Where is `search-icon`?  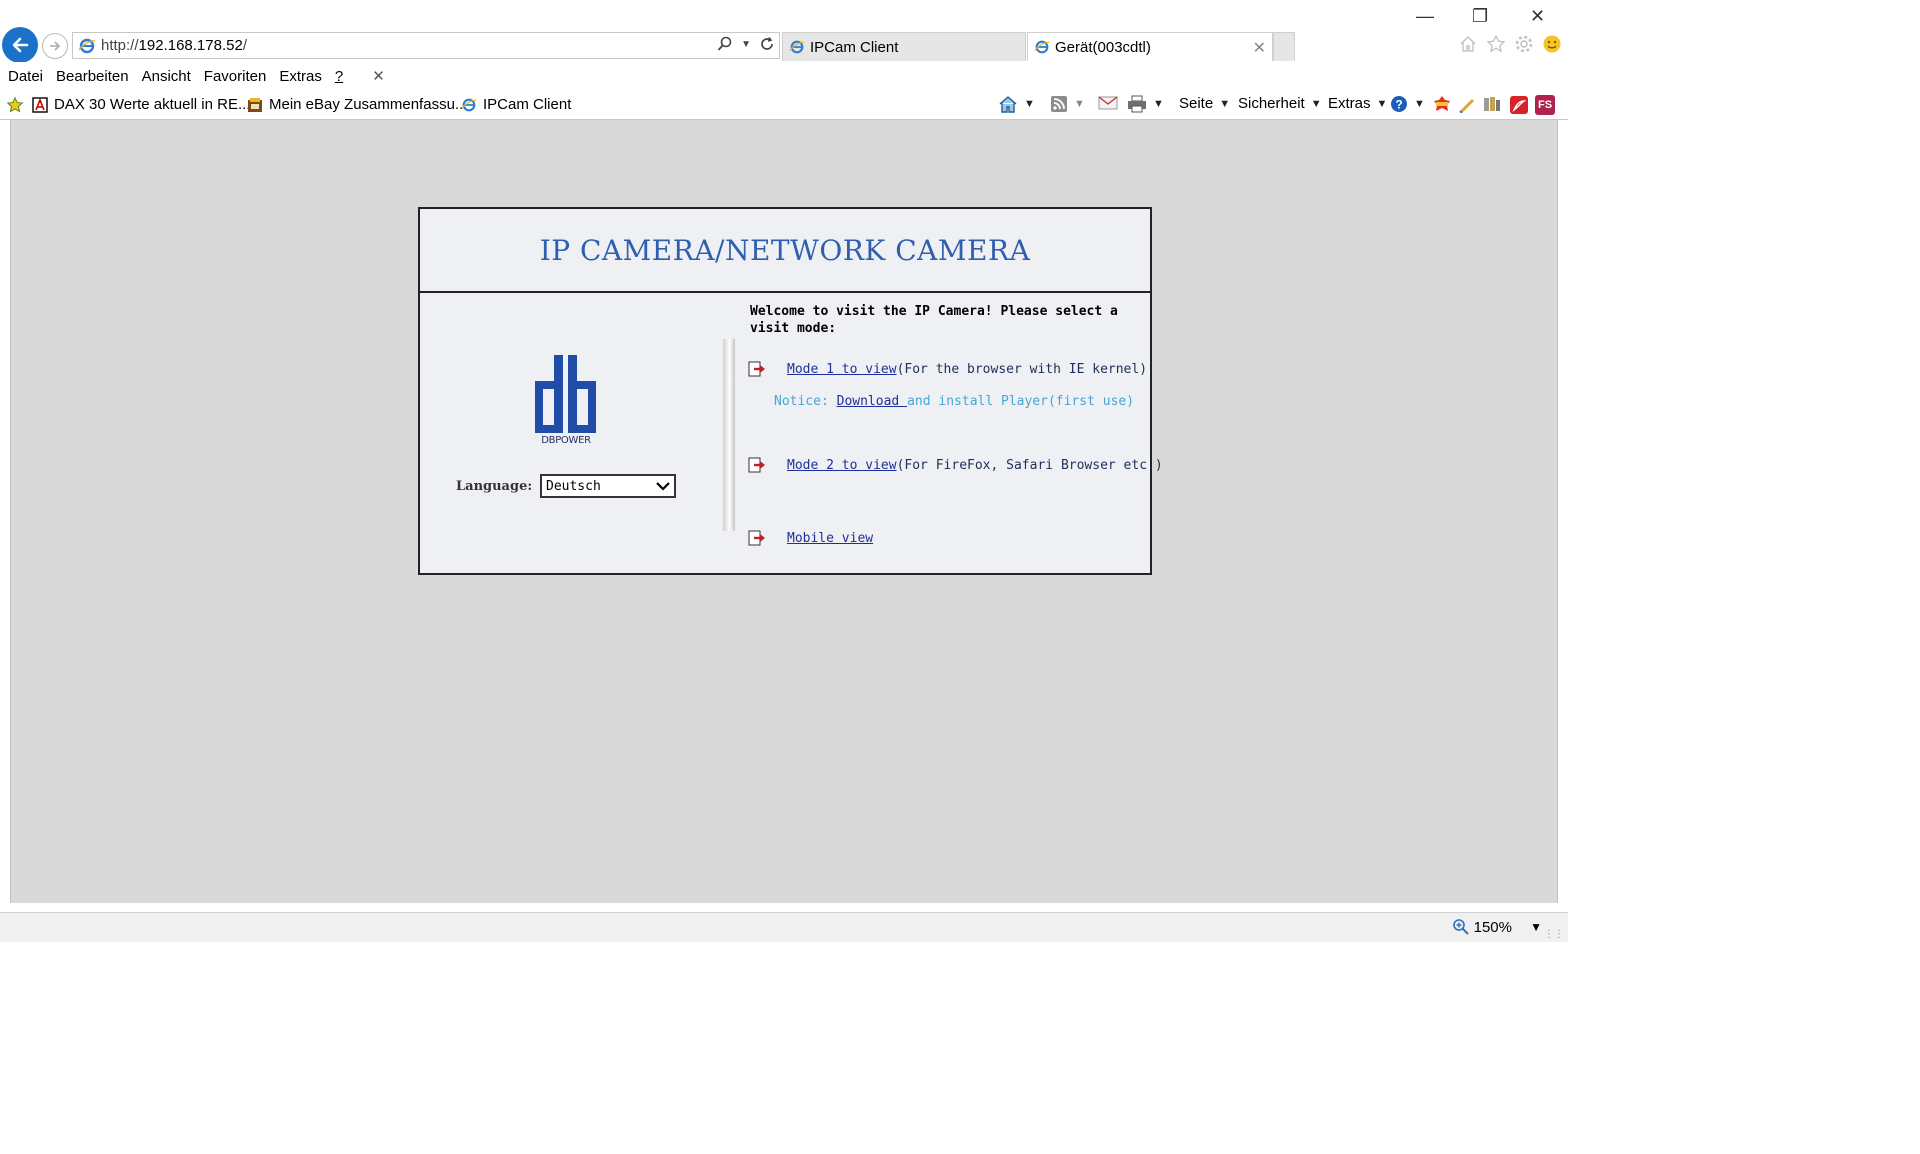 search-icon is located at coordinates (725, 44).